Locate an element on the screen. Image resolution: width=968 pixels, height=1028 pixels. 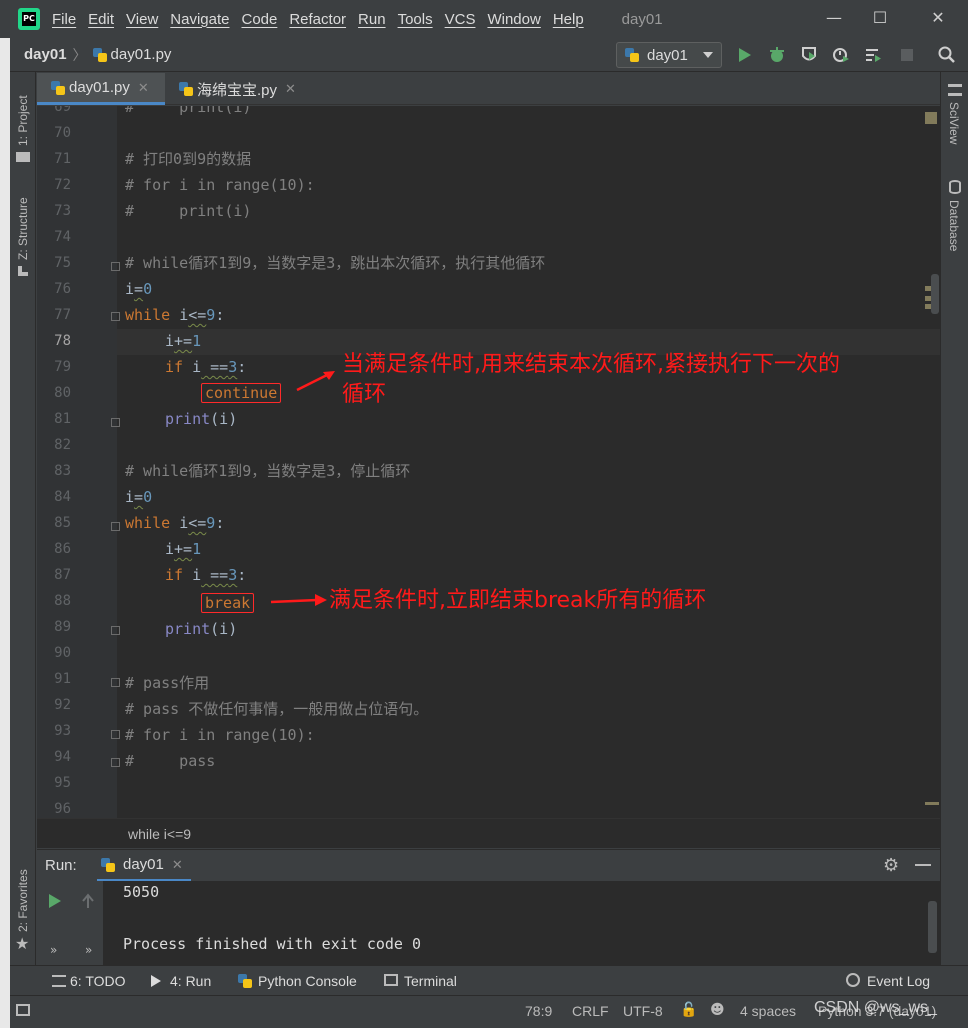
code-breadcrumb: while i<=9 is located at coordinates (488, 833).